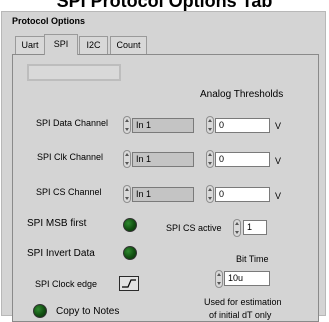  Describe the element at coordinates (242, 94) in the screenshot. I see `analog-thresholds-label: Analog Thresholds` at that location.